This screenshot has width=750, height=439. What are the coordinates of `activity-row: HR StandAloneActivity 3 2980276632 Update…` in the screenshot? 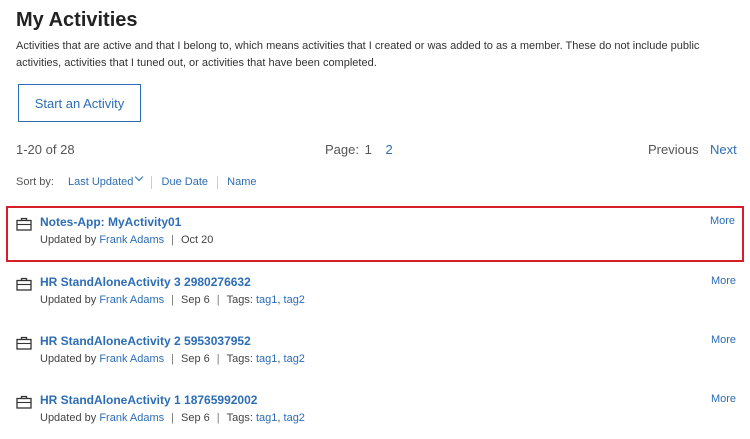 It's located at (375, 294).